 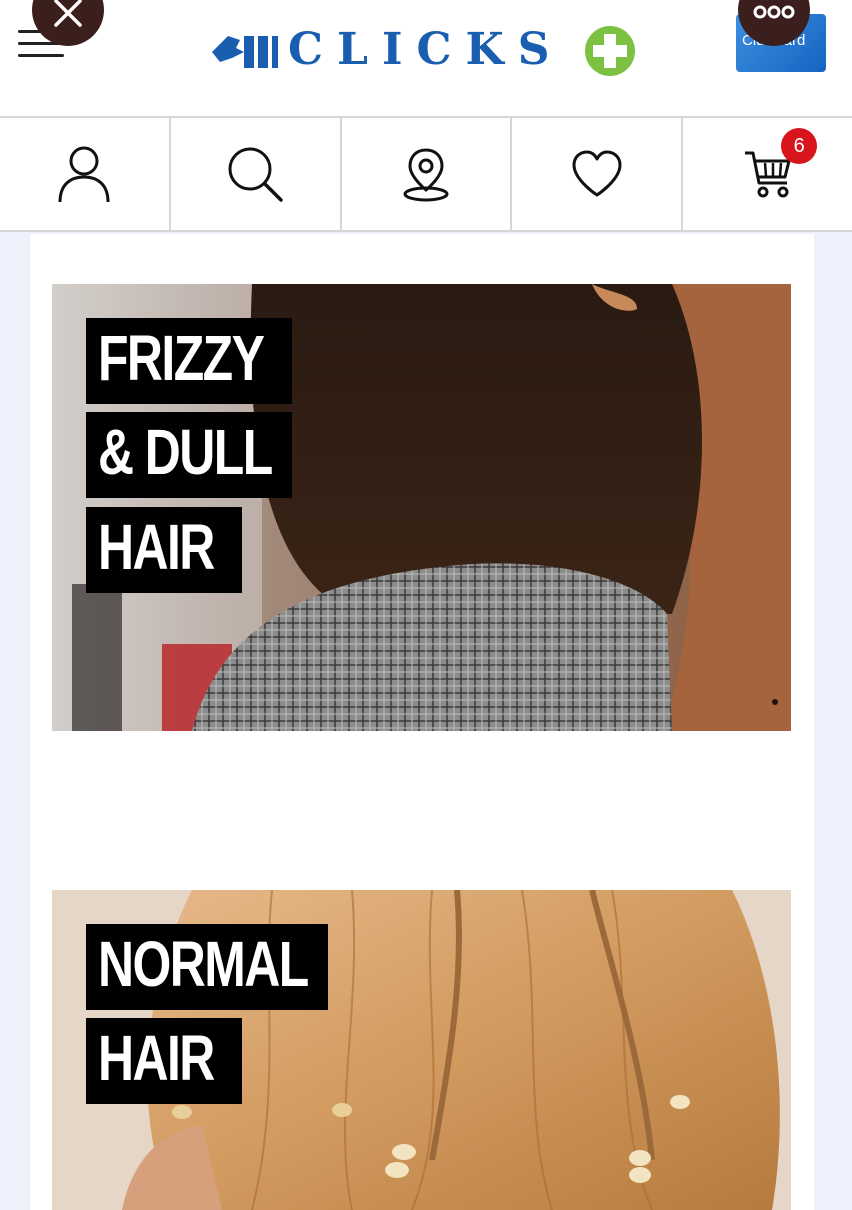 I want to click on cross-logo-icon, so click(x=610, y=51).